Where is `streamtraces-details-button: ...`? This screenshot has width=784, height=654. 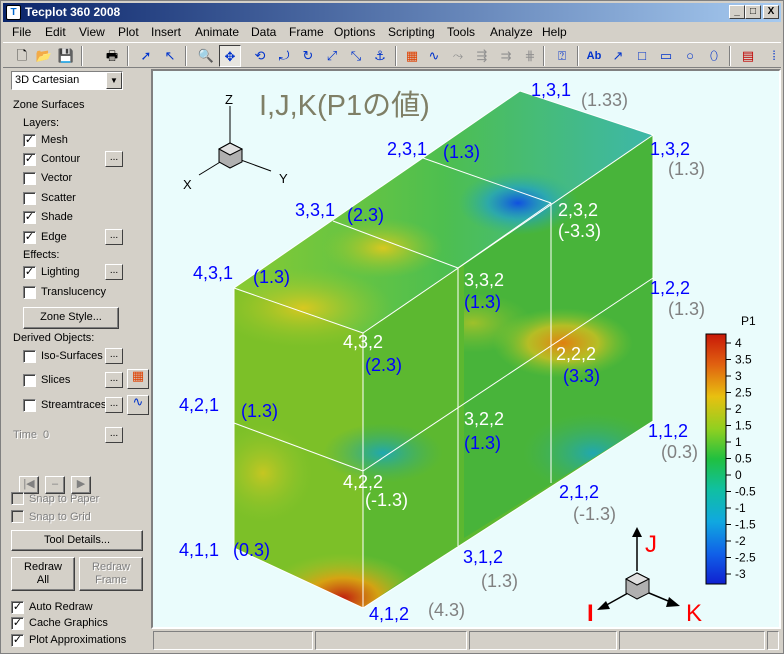 streamtraces-details-button: ... is located at coordinates (114, 405).